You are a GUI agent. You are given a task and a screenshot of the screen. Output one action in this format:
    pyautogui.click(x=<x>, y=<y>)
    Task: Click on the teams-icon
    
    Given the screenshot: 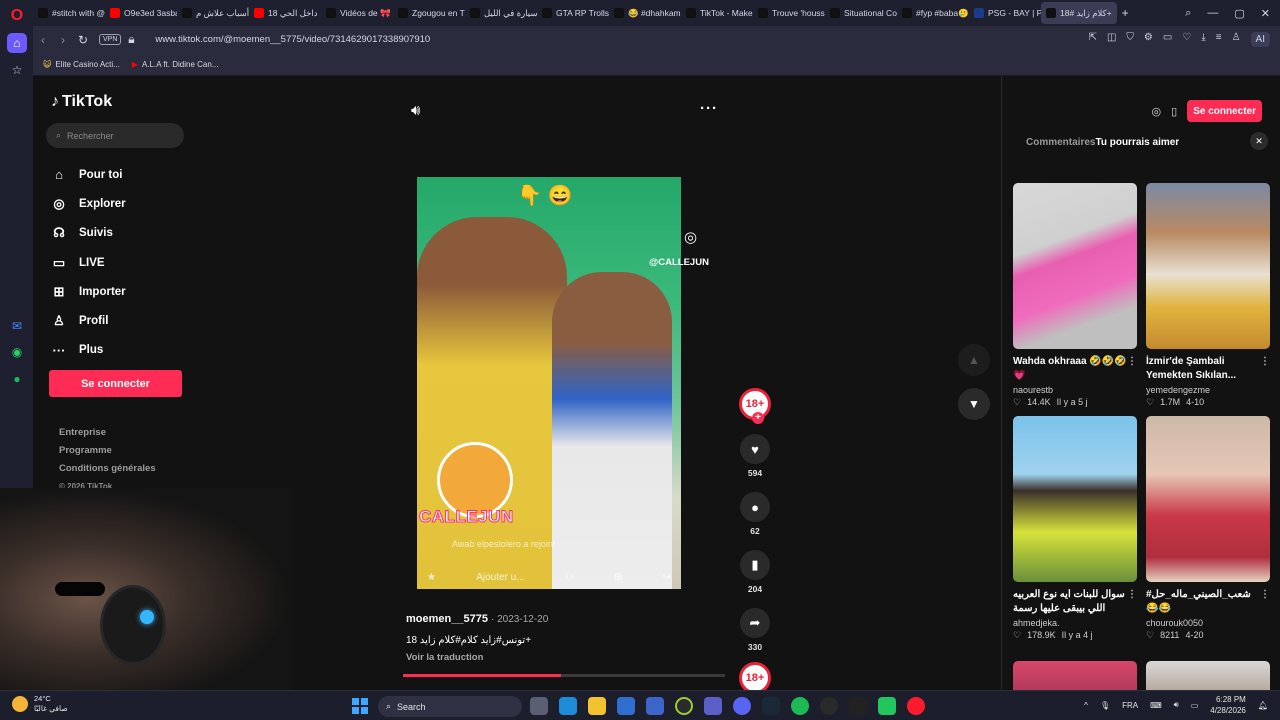 What is the action you would take?
    pyautogui.click(x=713, y=706)
    